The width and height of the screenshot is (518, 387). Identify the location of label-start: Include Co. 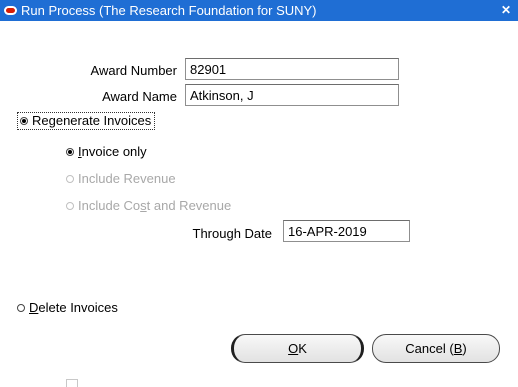
(109, 205).